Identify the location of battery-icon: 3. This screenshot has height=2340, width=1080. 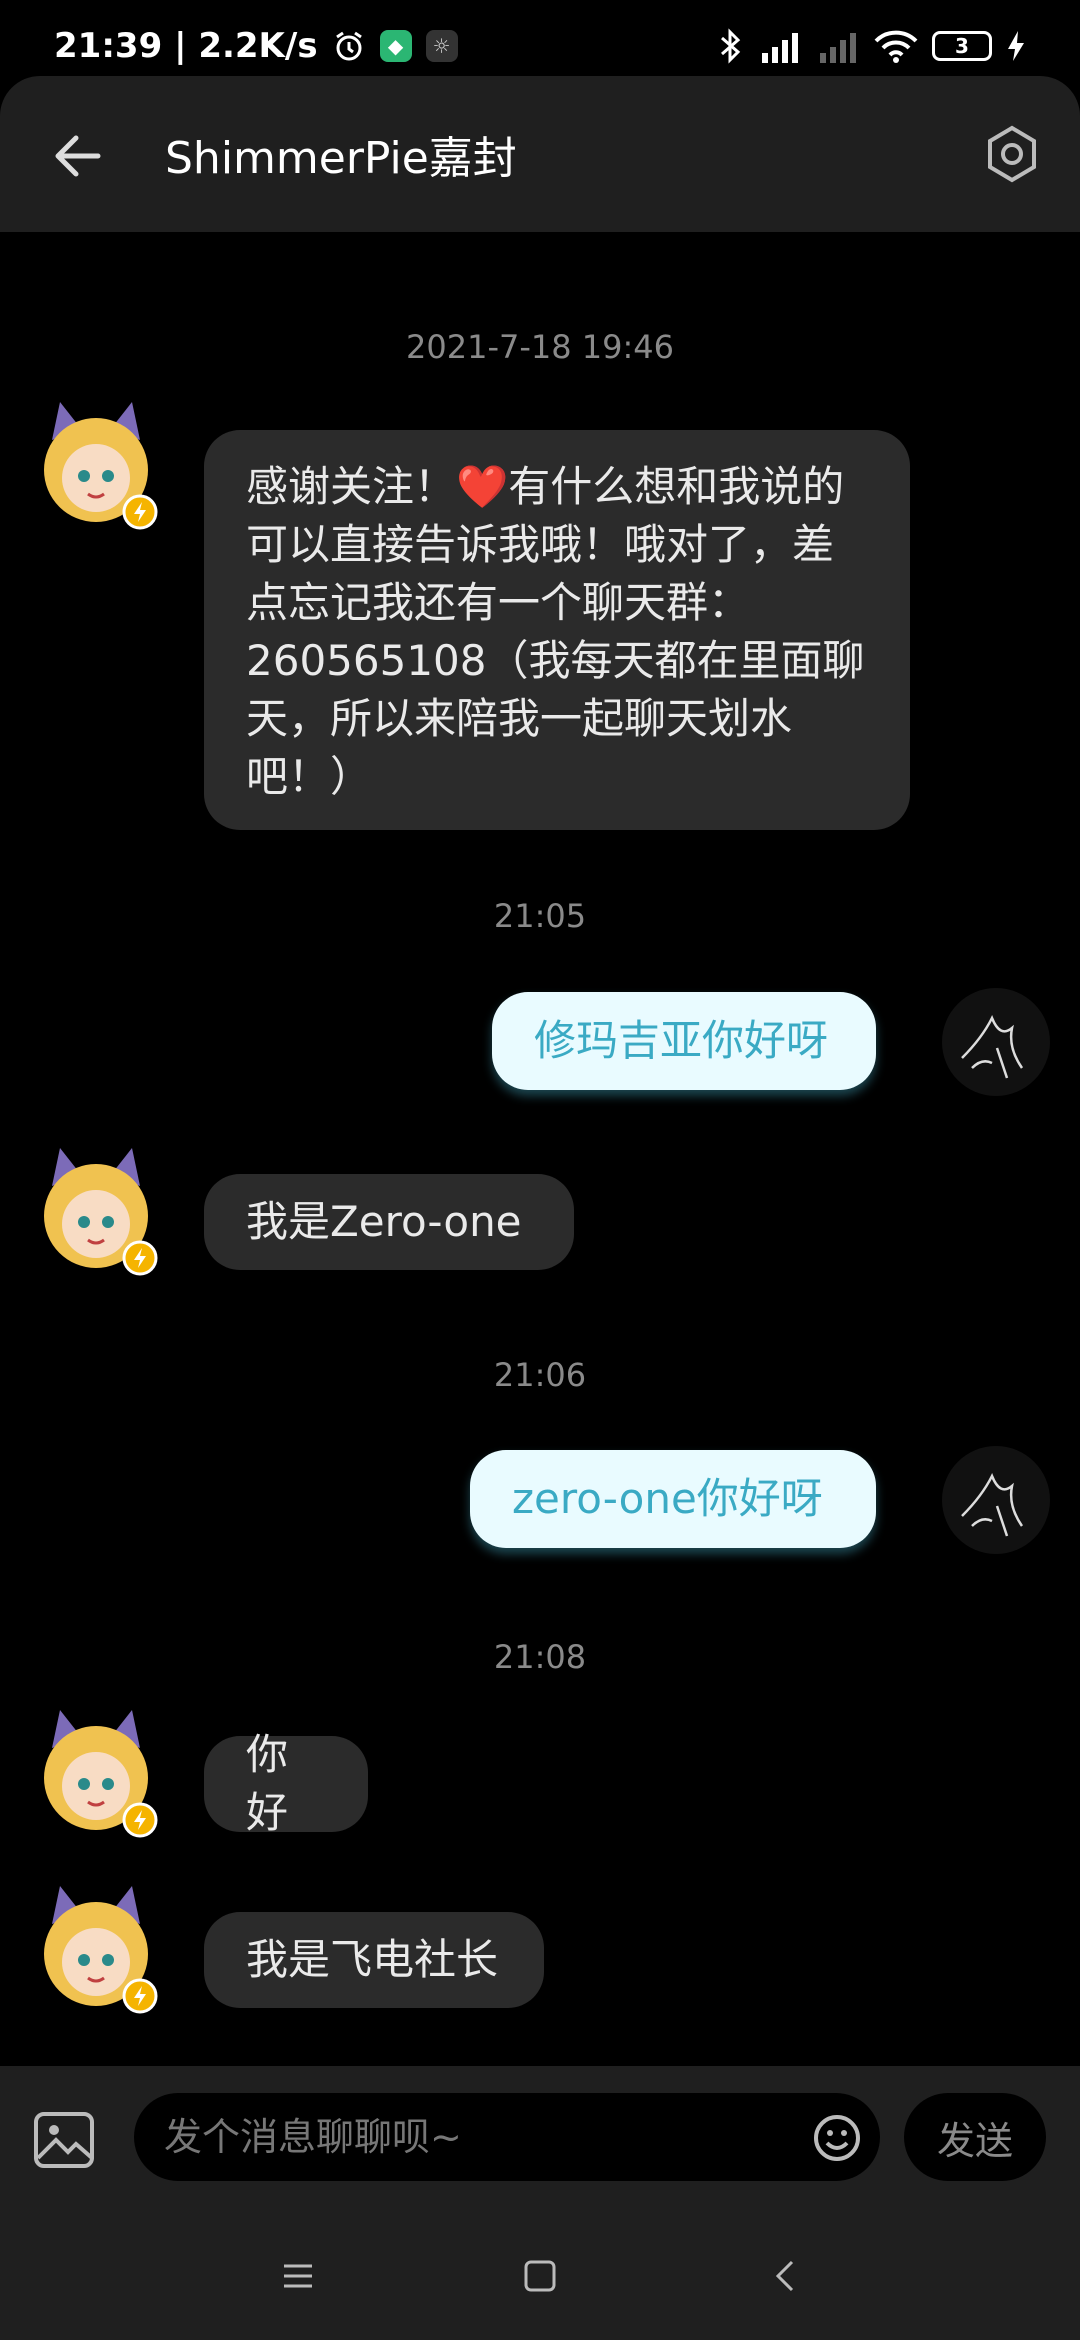
(962, 46).